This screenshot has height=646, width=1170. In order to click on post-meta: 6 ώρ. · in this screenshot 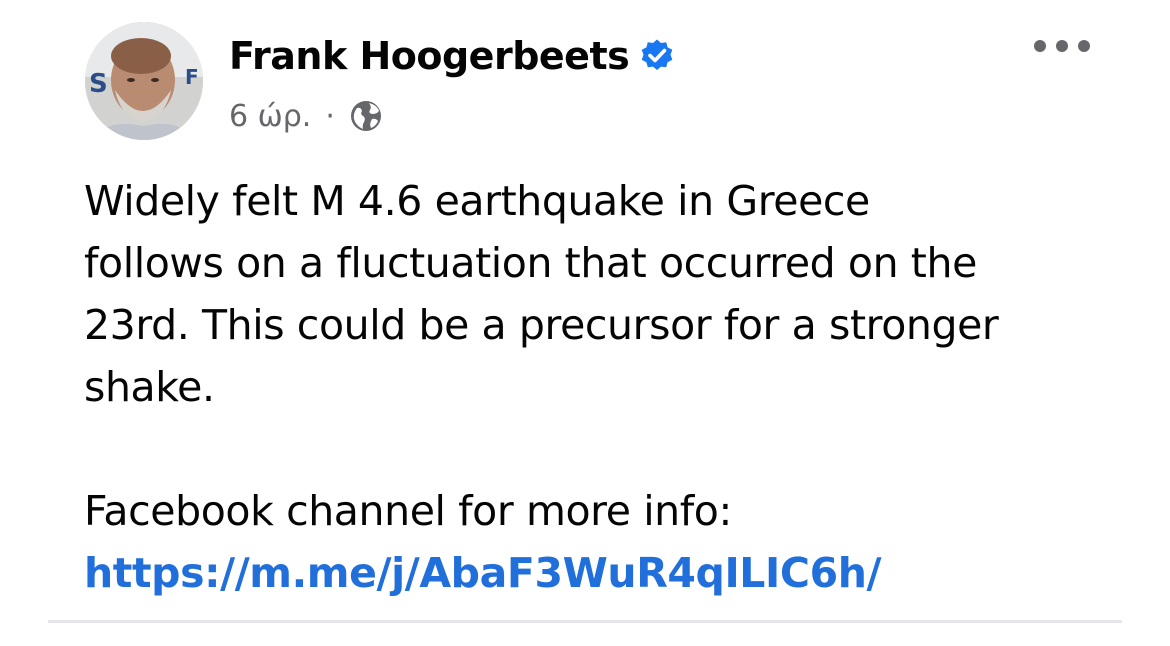, I will do `click(306, 116)`.